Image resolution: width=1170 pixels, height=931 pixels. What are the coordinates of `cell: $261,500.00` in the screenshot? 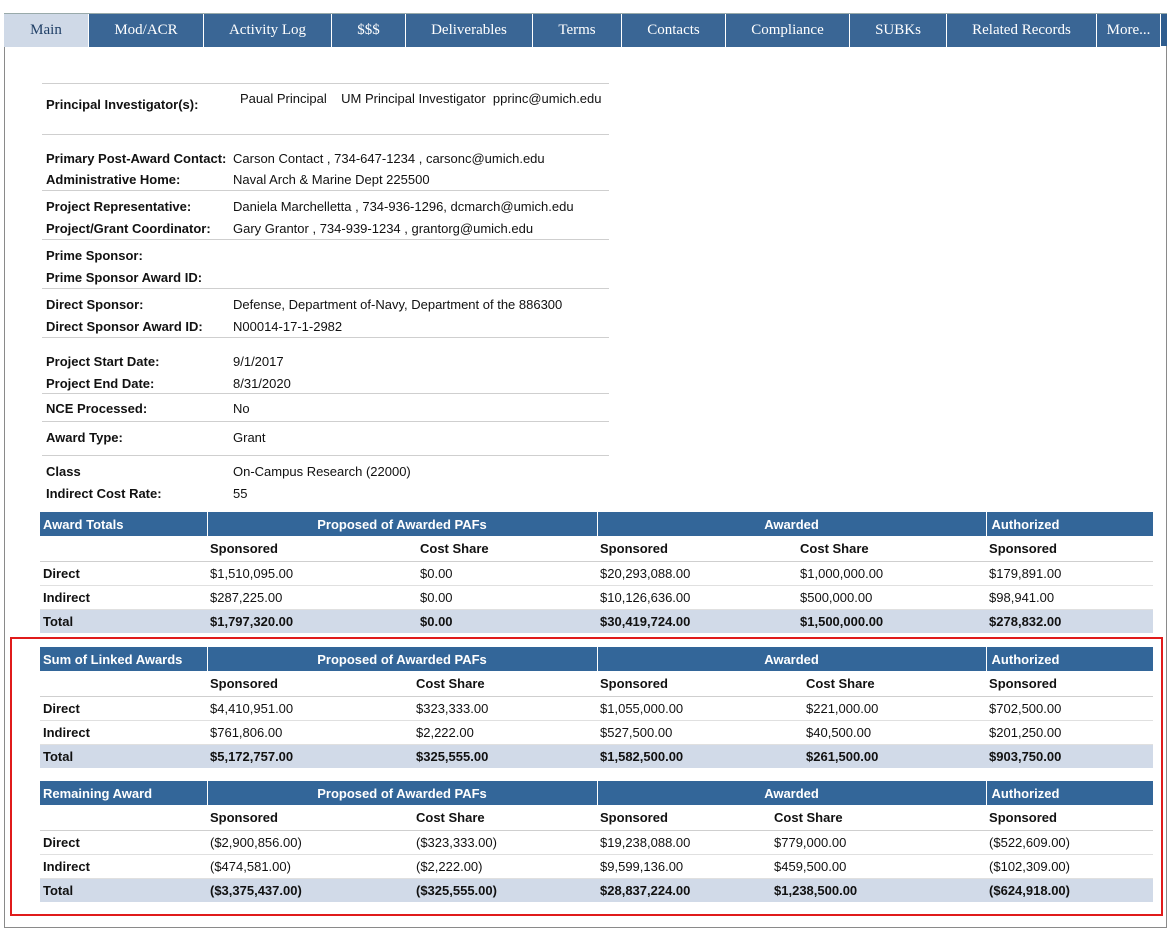 It's located at (895, 756).